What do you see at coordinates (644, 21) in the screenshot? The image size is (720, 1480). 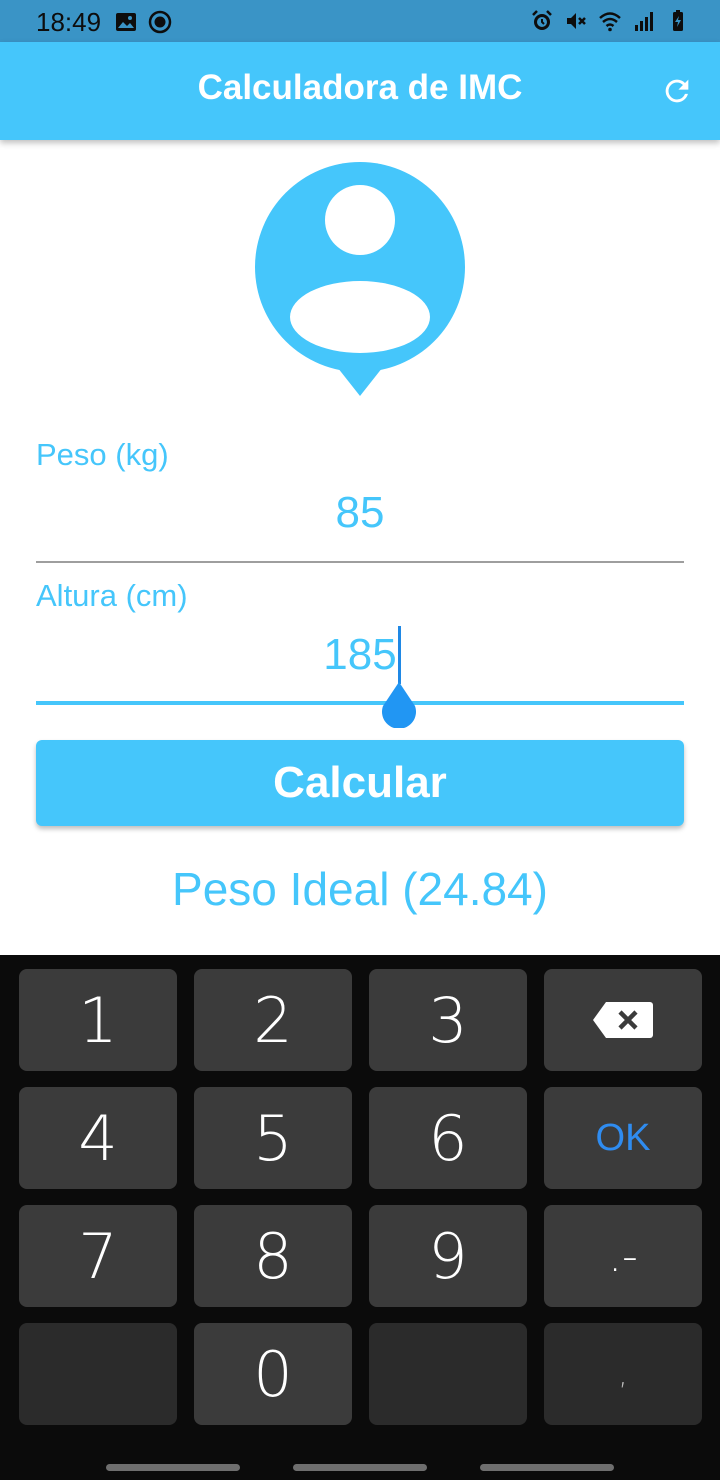 I see `signal-icon` at bounding box center [644, 21].